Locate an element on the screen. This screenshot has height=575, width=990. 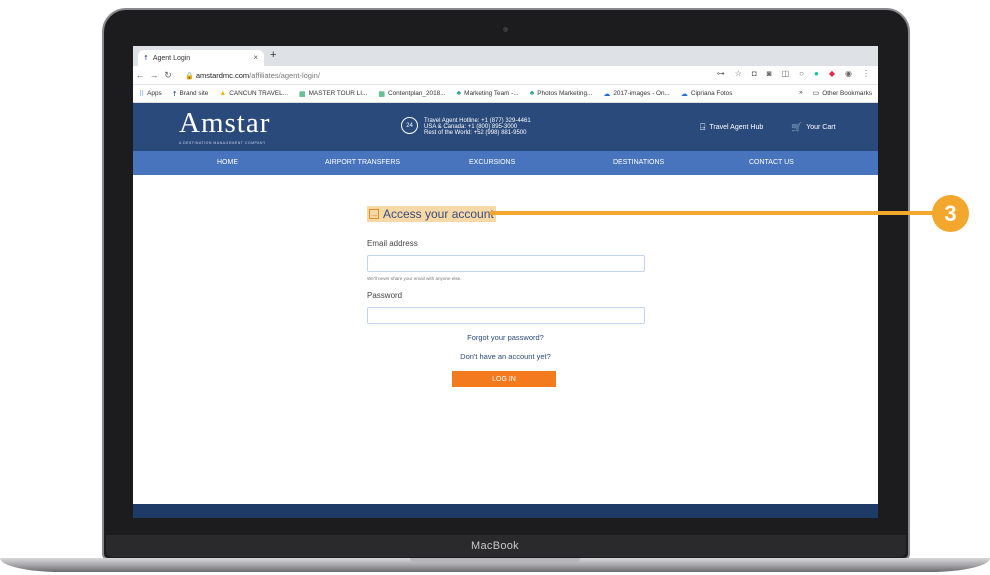
email-label: Email address is located at coordinates (392, 243).